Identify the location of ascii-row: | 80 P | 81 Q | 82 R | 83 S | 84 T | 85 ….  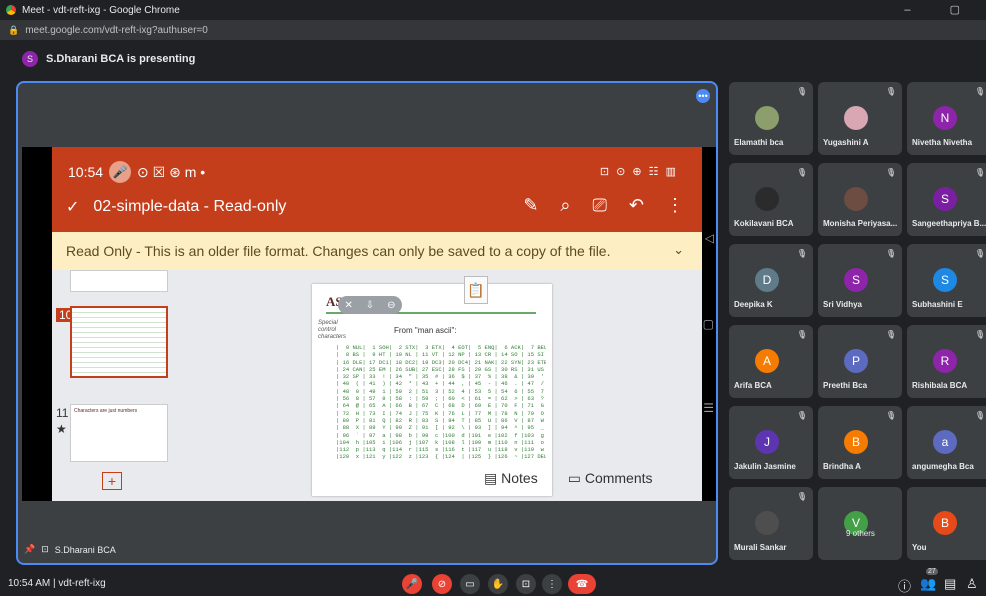
(441, 420).